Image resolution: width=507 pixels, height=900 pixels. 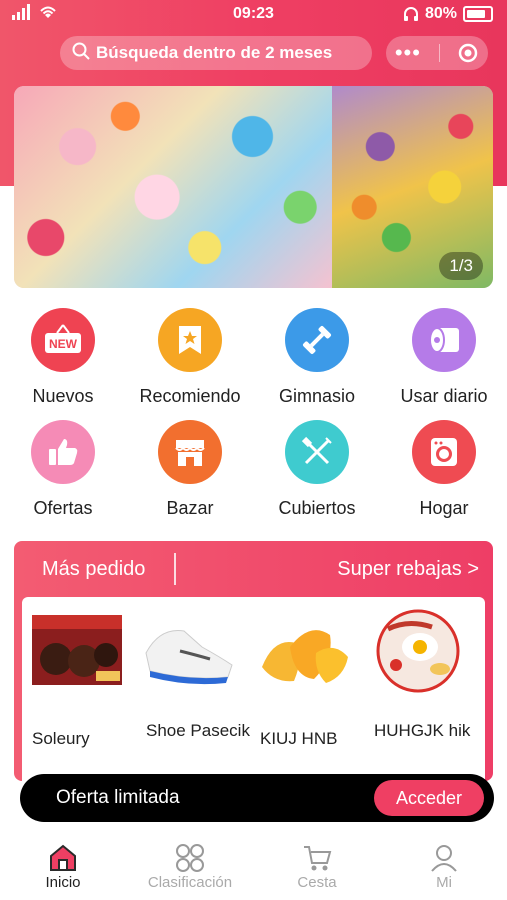 What do you see at coordinates (257, 798) in the screenshot?
I see `limited-offer-bar: Oferta limitada Acceder` at bounding box center [257, 798].